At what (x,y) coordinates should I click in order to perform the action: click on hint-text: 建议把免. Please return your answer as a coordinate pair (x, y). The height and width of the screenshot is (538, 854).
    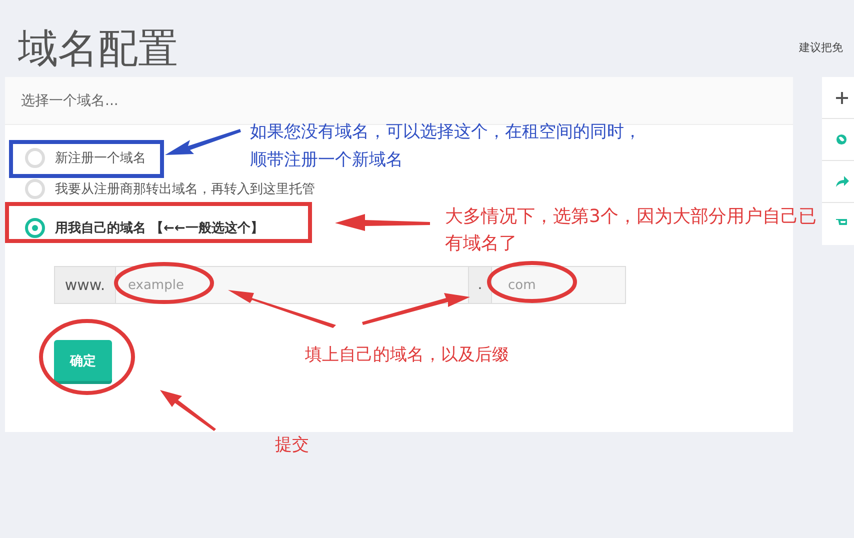
    Looking at the image, I should click on (821, 47).